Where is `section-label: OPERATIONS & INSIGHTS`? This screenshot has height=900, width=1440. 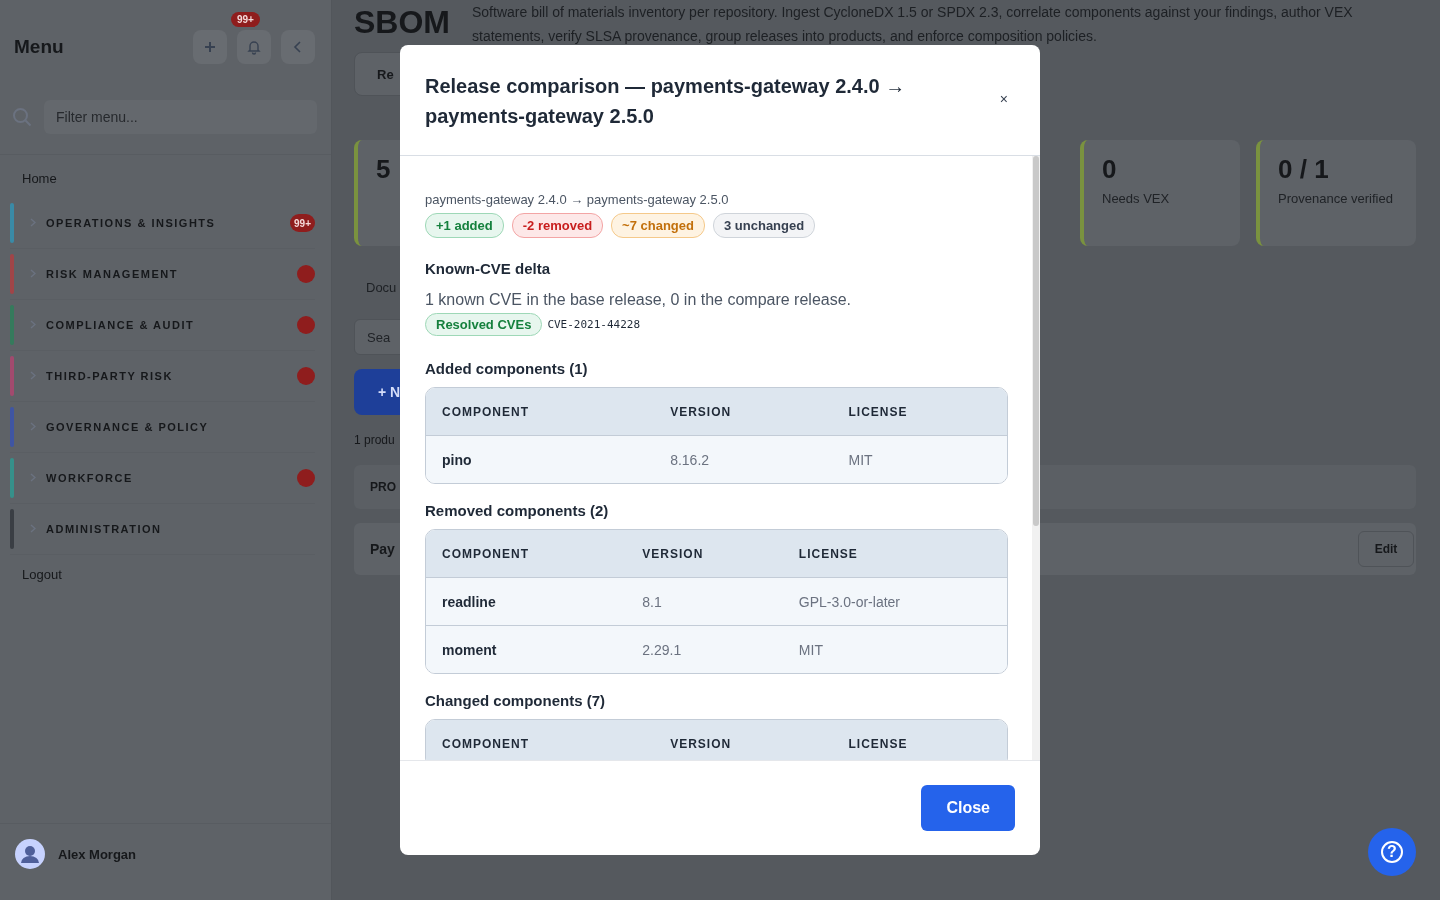 section-label: OPERATIONS & INSIGHTS is located at coordinates (131, 223).